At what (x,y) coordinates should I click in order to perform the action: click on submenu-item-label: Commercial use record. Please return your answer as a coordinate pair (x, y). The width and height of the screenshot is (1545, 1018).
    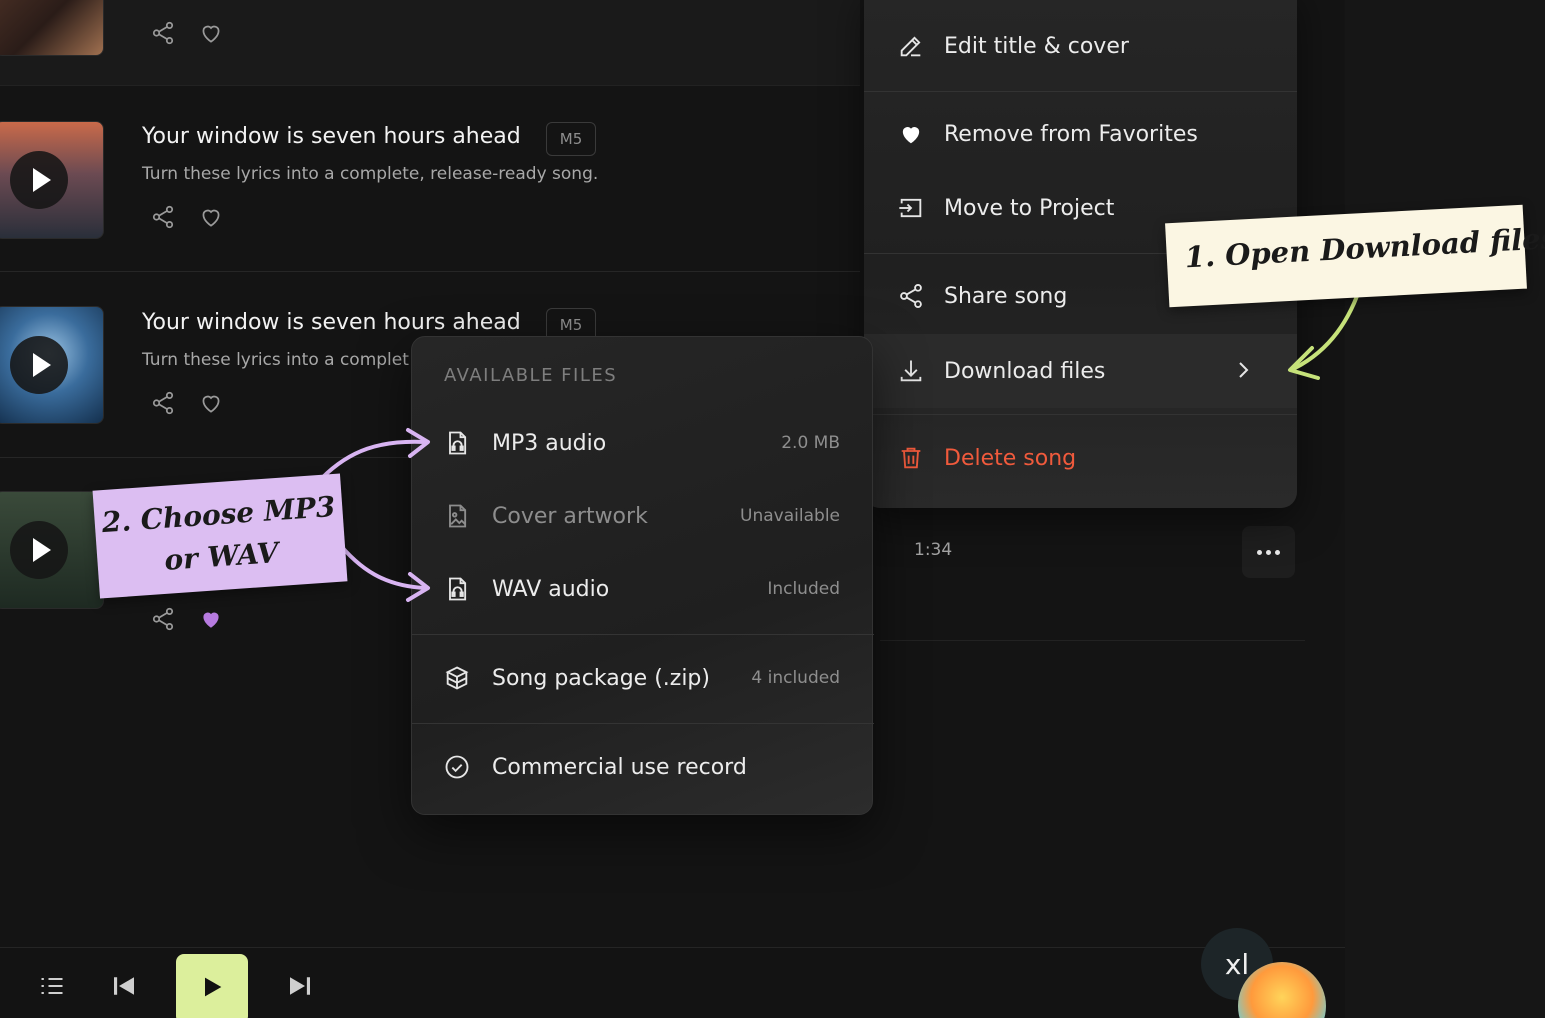
    Looking at the image, I should click on (619, 767).